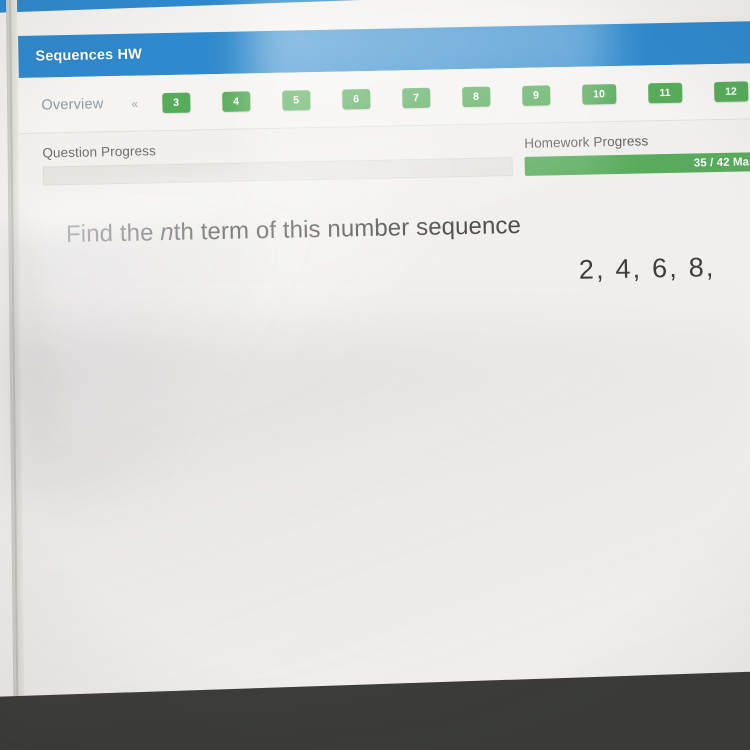 The width and height of the screenshot is (750, 750). What do you see at coordinates (731, 92) in the screenshot?
I see `question-badge-12: 12` at bounding box center [731, 92].